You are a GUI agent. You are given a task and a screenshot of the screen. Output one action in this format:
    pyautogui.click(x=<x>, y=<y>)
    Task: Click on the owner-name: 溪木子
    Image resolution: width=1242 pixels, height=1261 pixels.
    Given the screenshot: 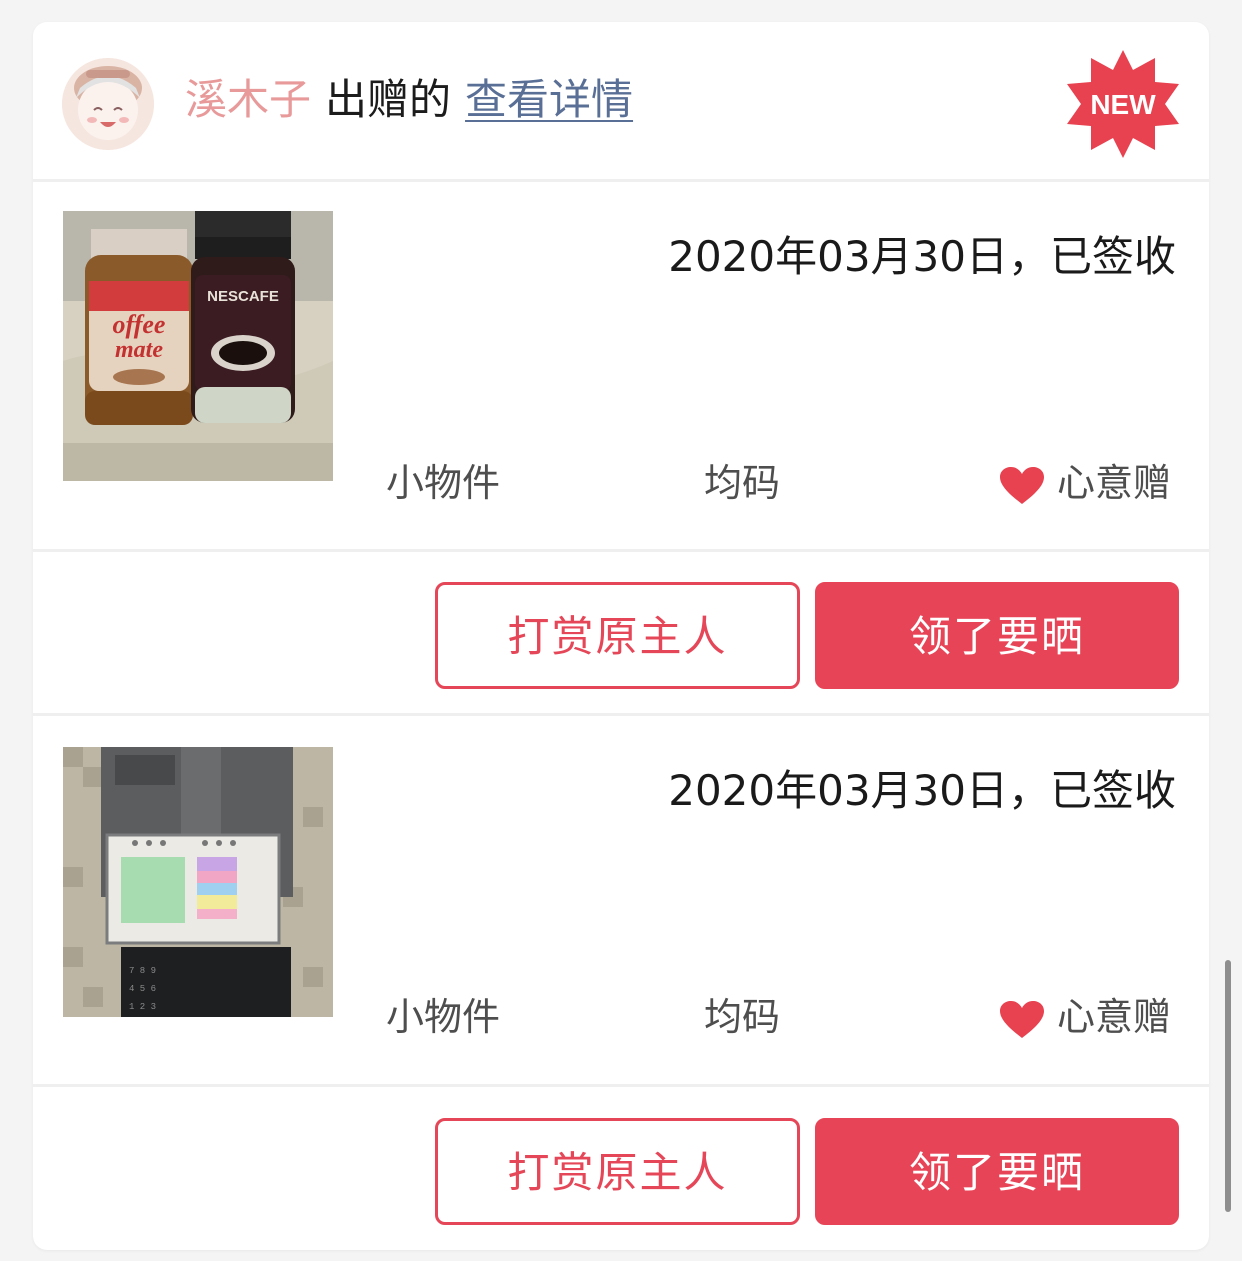 What is the action you would take?
    pyautogui.click(x=248, y=99)
    